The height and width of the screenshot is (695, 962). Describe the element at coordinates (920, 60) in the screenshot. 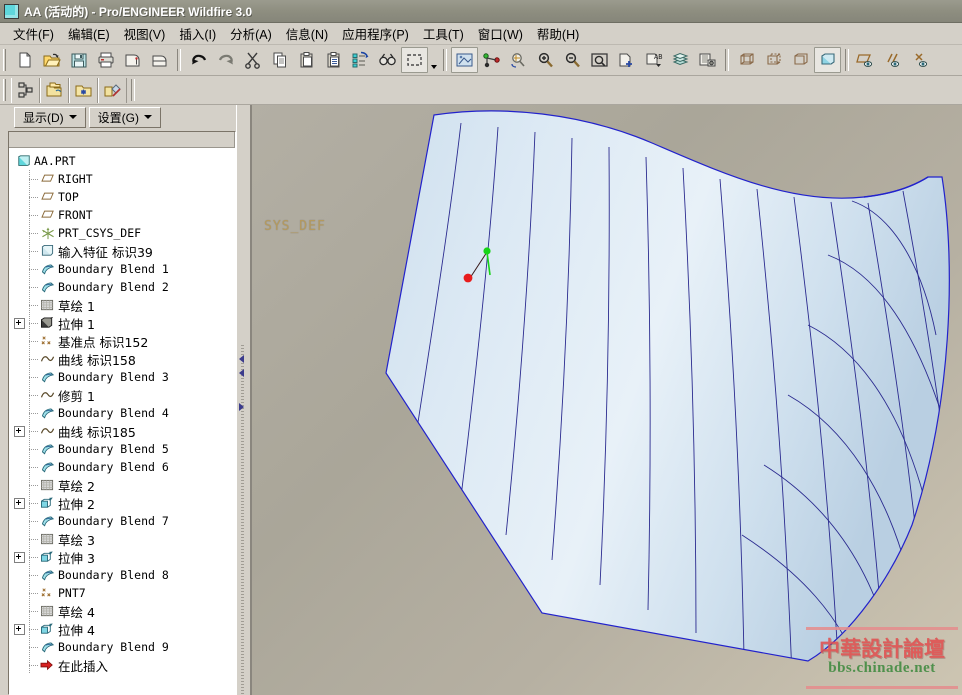

I see `datum-point-display-icon` at that location.